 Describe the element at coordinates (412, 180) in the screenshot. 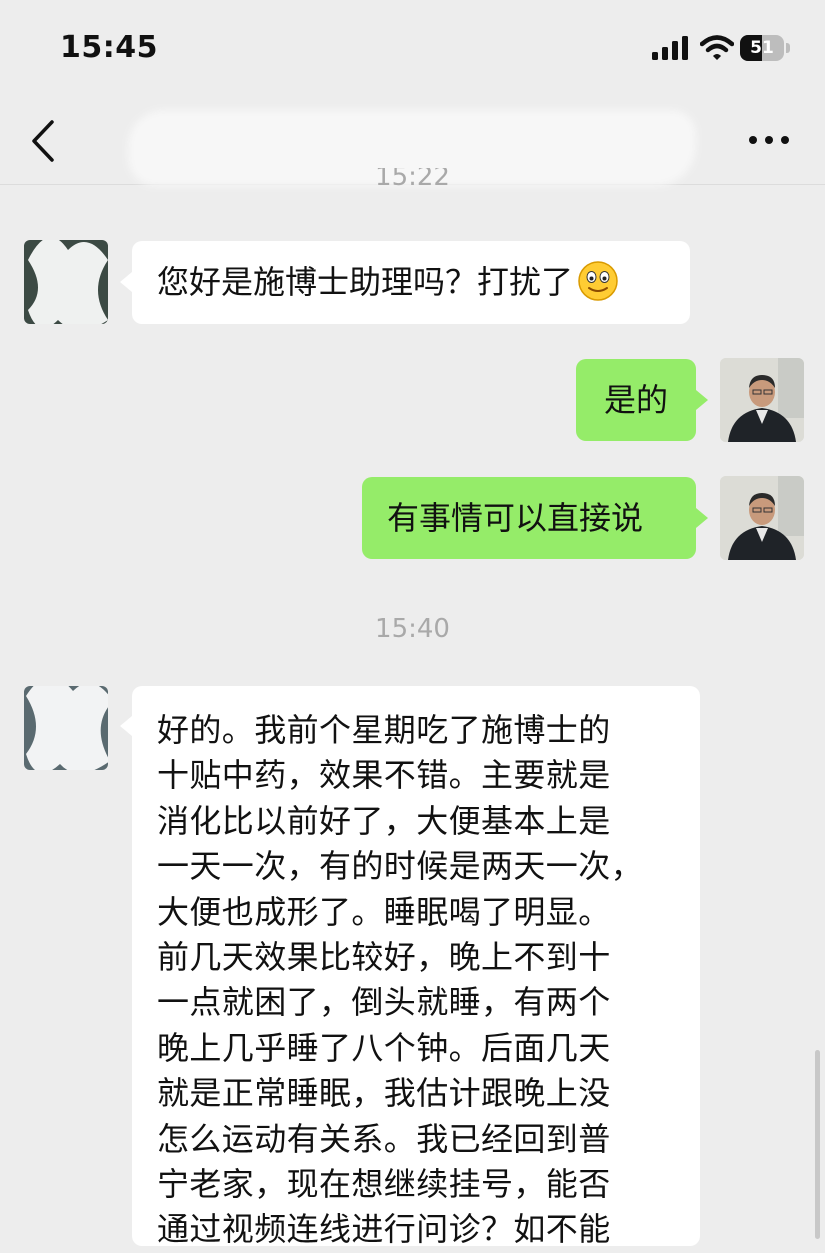

I see `timestamp: 15:22` at that location.